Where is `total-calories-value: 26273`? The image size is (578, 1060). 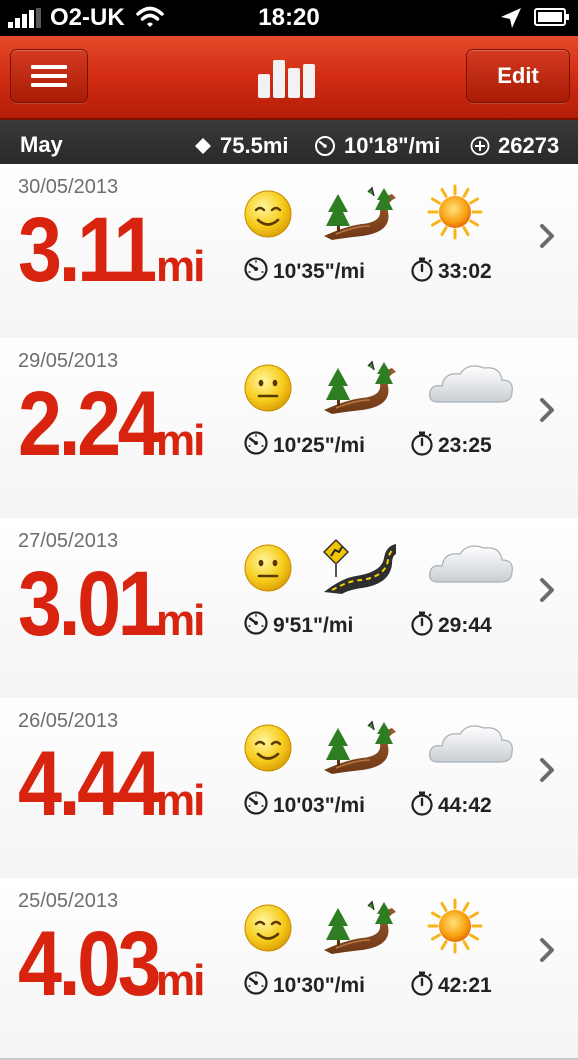 total-calories-value: 26273 is located at coordinates (529, 145).